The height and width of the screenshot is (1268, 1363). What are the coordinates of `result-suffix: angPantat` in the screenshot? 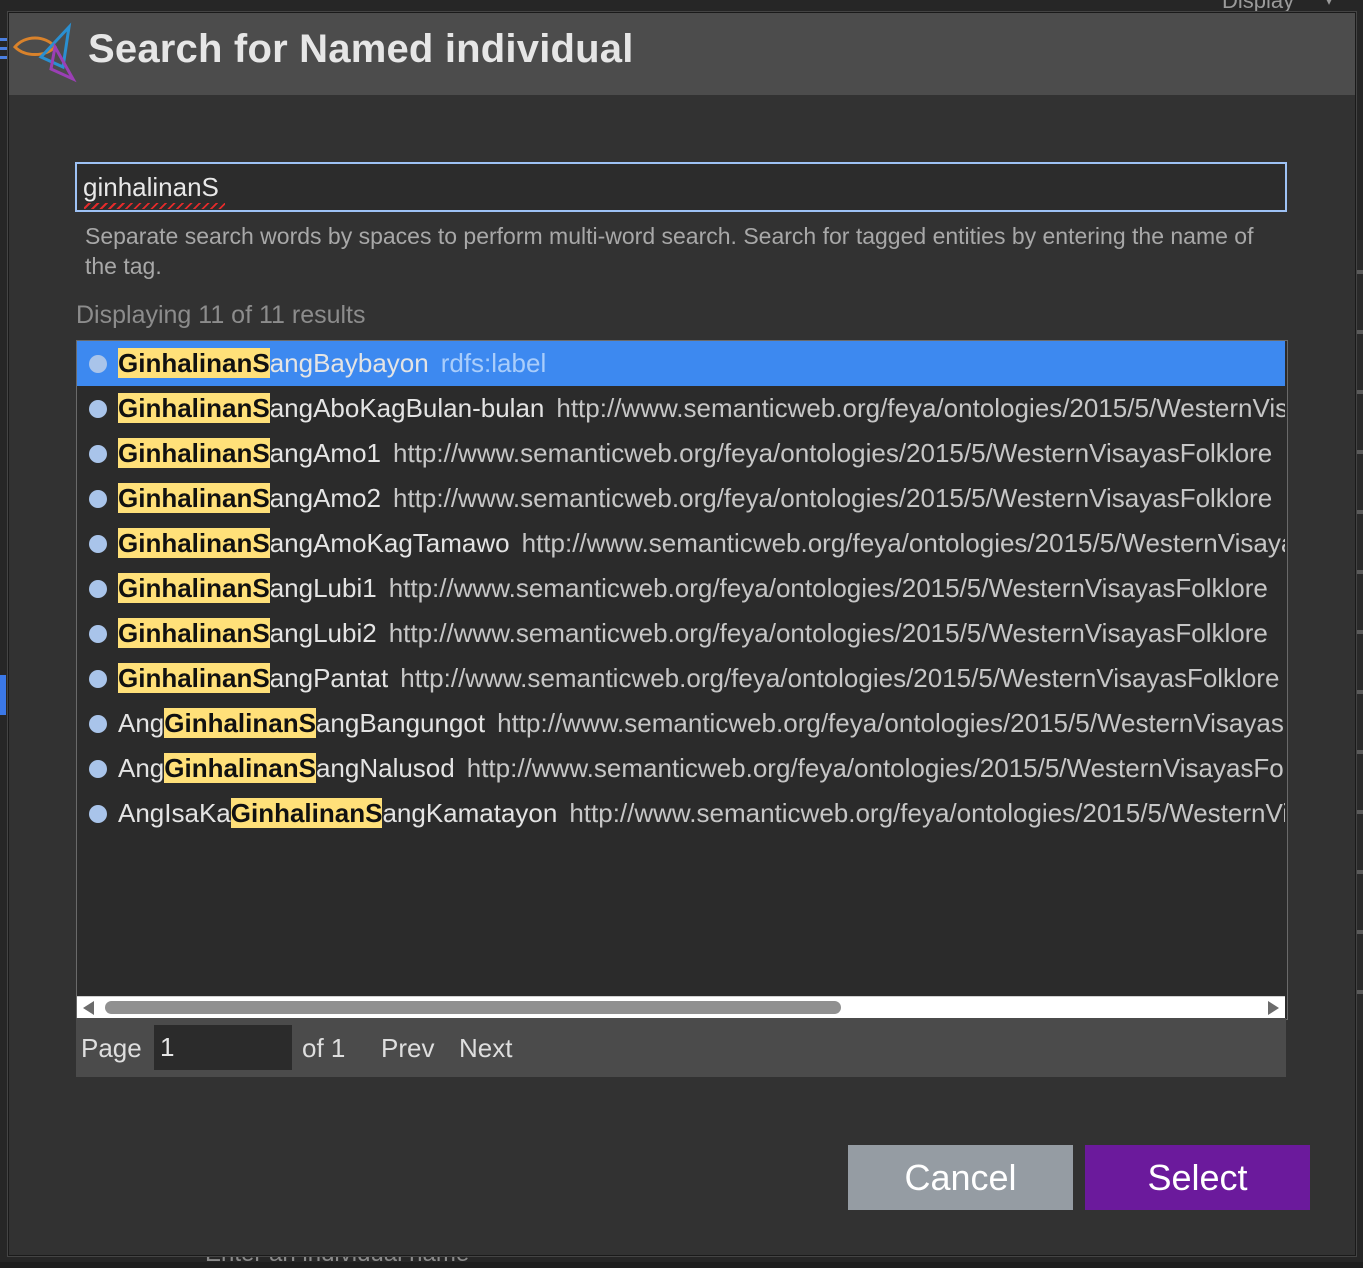 It's located at (329, 678).